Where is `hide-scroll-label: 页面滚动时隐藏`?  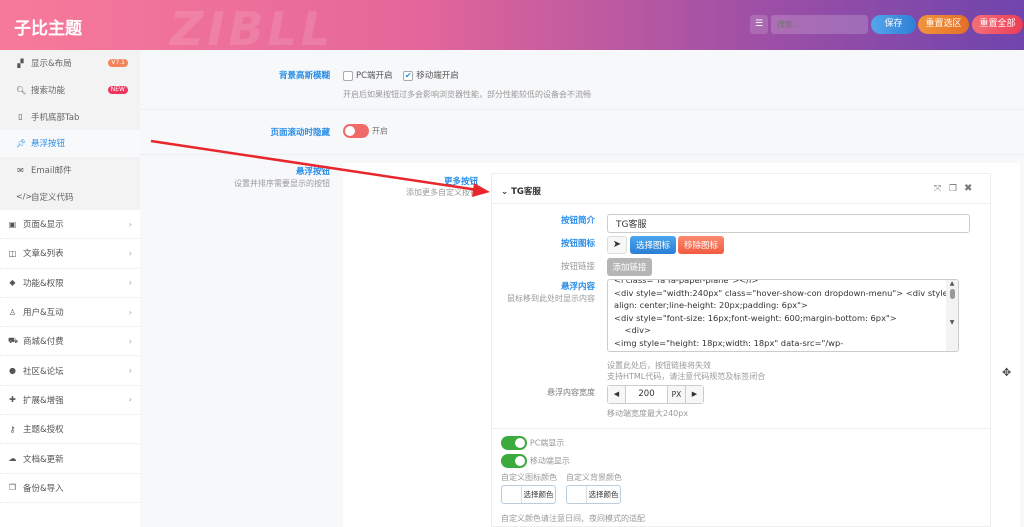
hide-scroll-label: 页面滚动时隐藏 is located at coordinates (300, 133).